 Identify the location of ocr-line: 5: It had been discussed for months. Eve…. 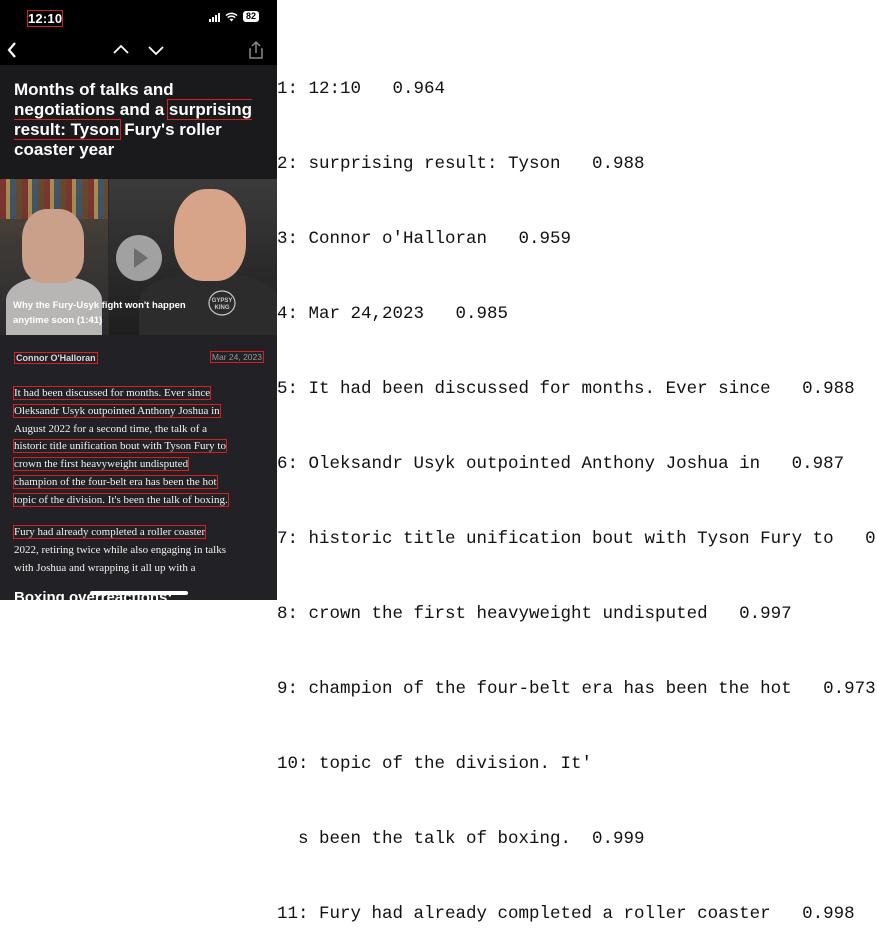
(566, 389).